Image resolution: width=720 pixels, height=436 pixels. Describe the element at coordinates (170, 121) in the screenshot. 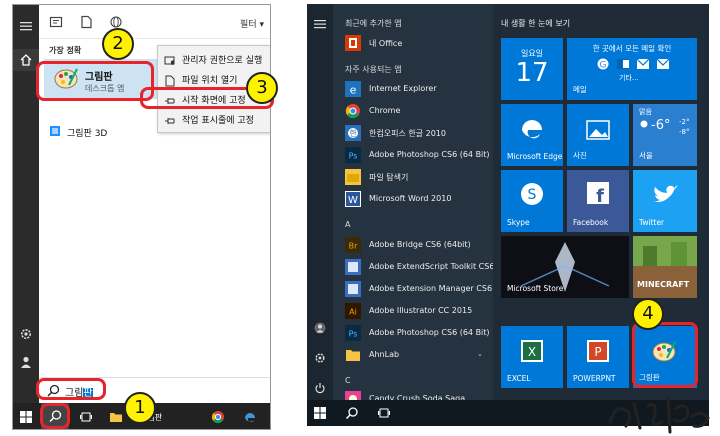

I see `pin-icon` at that location.